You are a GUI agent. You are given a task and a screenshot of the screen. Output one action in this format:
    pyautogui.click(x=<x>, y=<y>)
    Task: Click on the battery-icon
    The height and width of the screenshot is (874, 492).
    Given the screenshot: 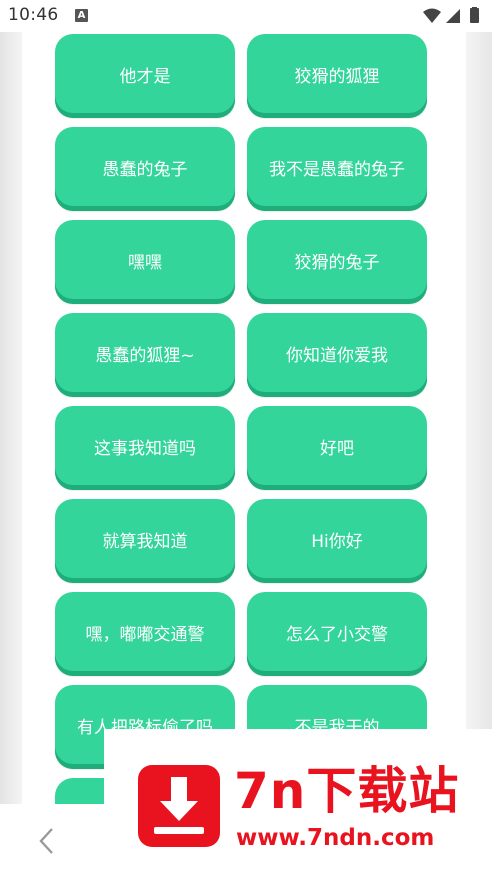 What is the action you would take?
    pyautogui.click(x=474, y=15)
    